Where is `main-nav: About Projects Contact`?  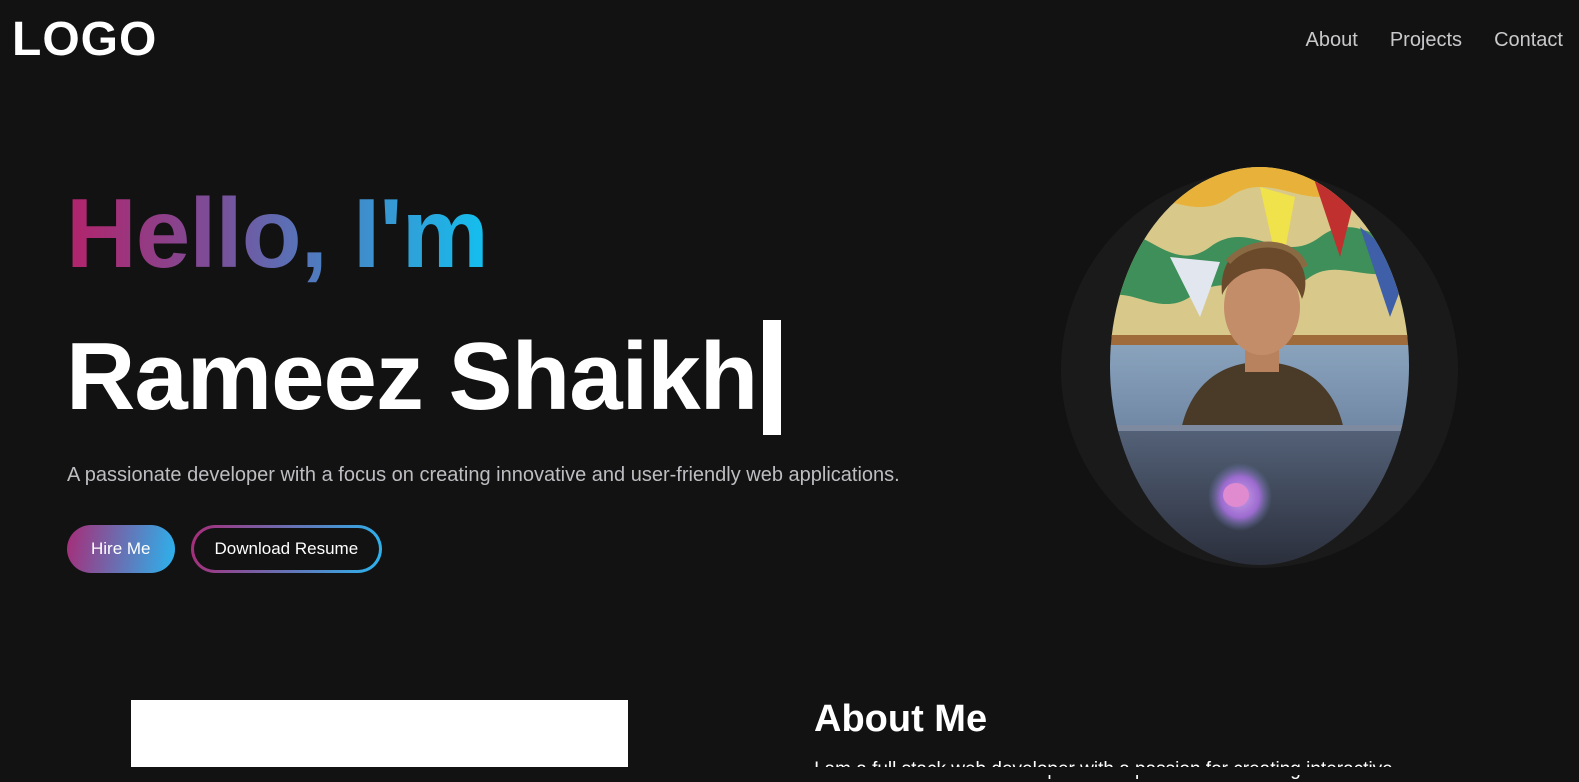 main-nav: About Projects Contact is located at coordinates (1434, 40).